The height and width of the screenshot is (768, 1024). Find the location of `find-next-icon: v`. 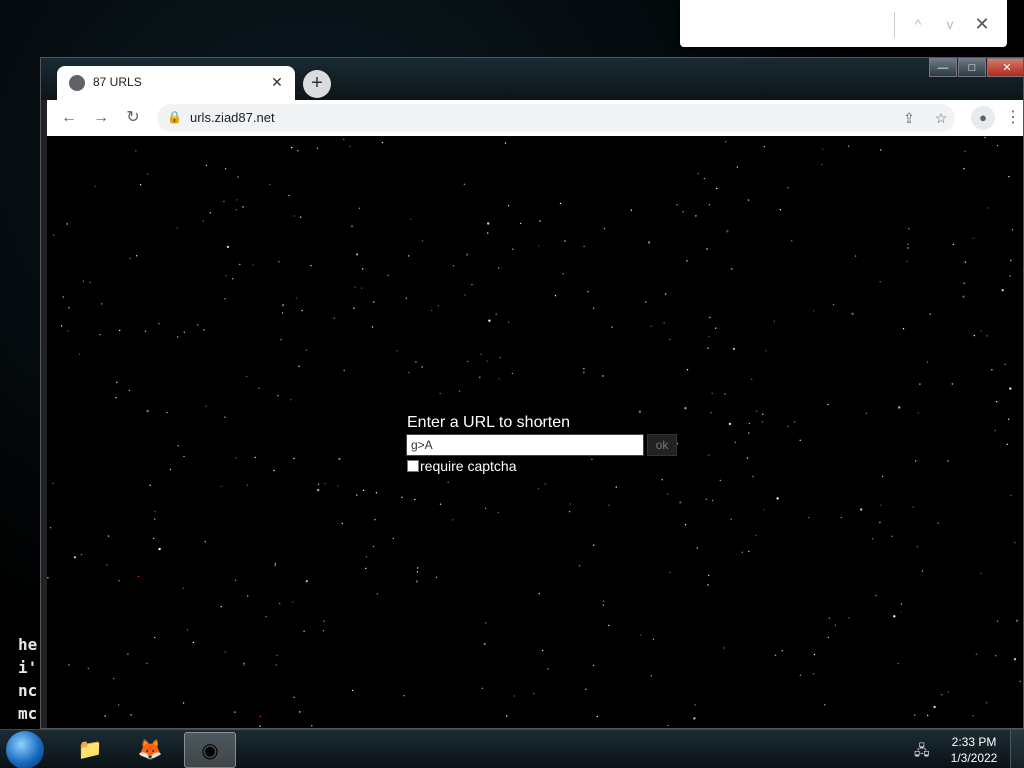

find-next-icon: v is located at coordinates (950, 24).